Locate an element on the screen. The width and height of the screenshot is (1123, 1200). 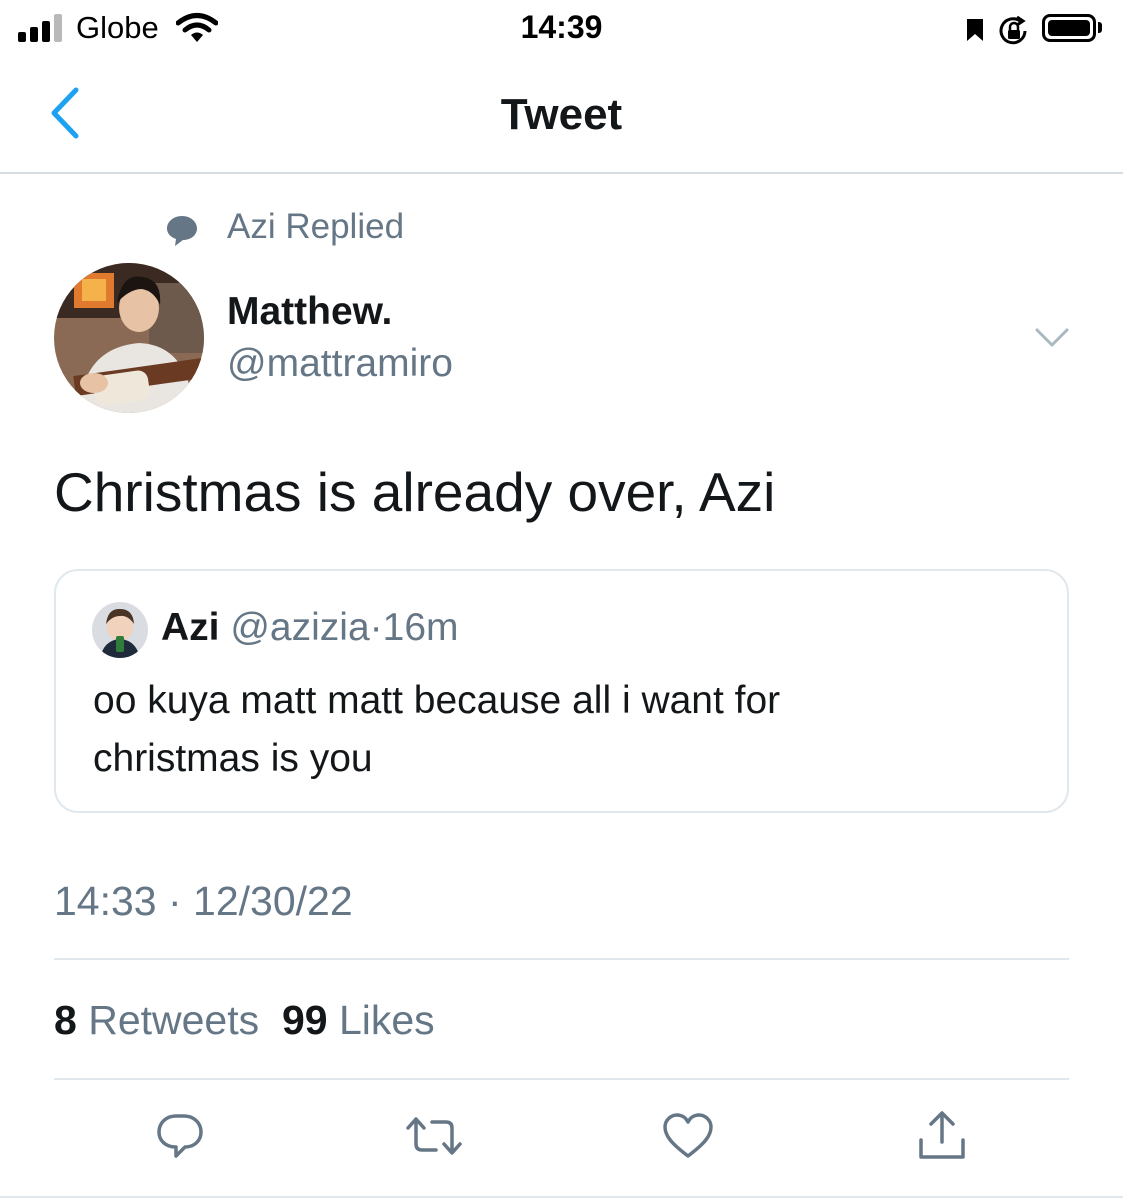
nav-divider is located at coordinates (561, 173).